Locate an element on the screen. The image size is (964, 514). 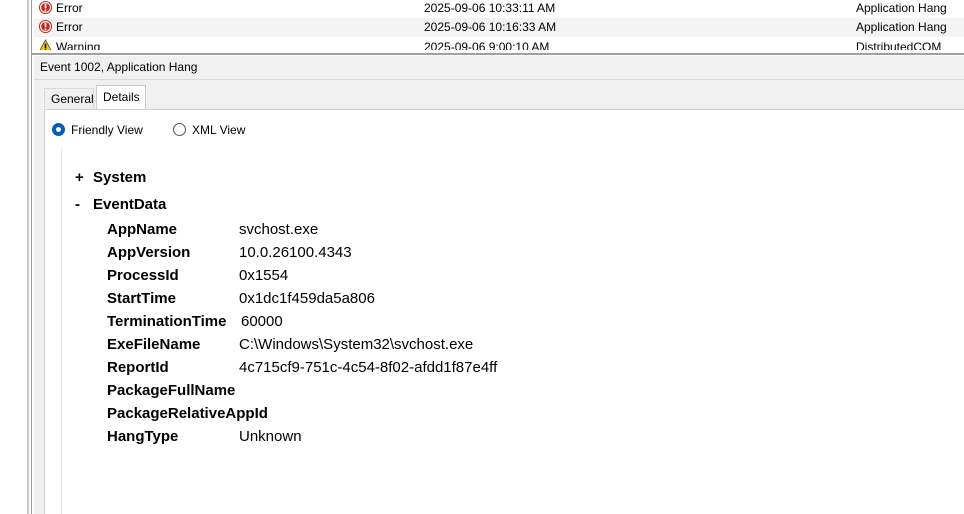
xml-view-radio: XML View is located at coordinates (218, 130).